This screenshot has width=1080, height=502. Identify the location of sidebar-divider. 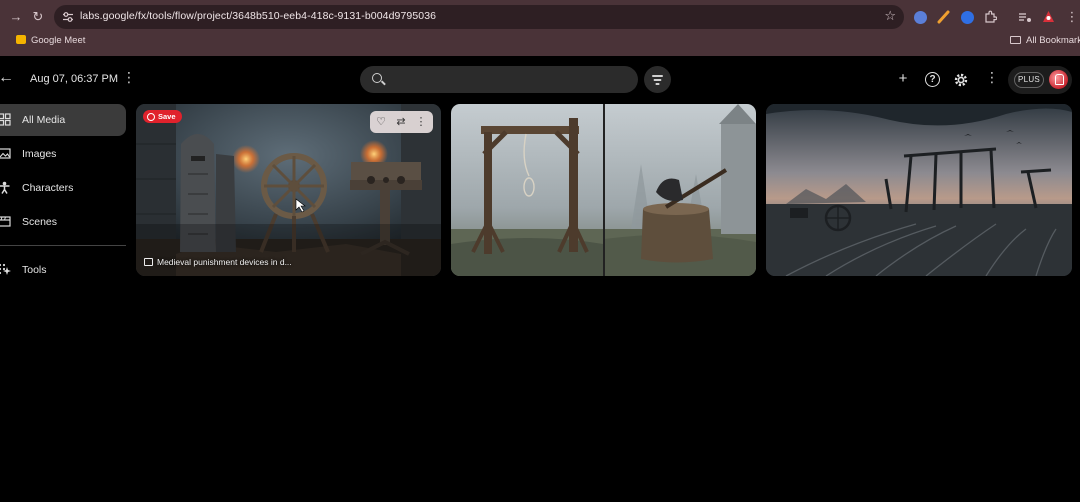
(63, 245).